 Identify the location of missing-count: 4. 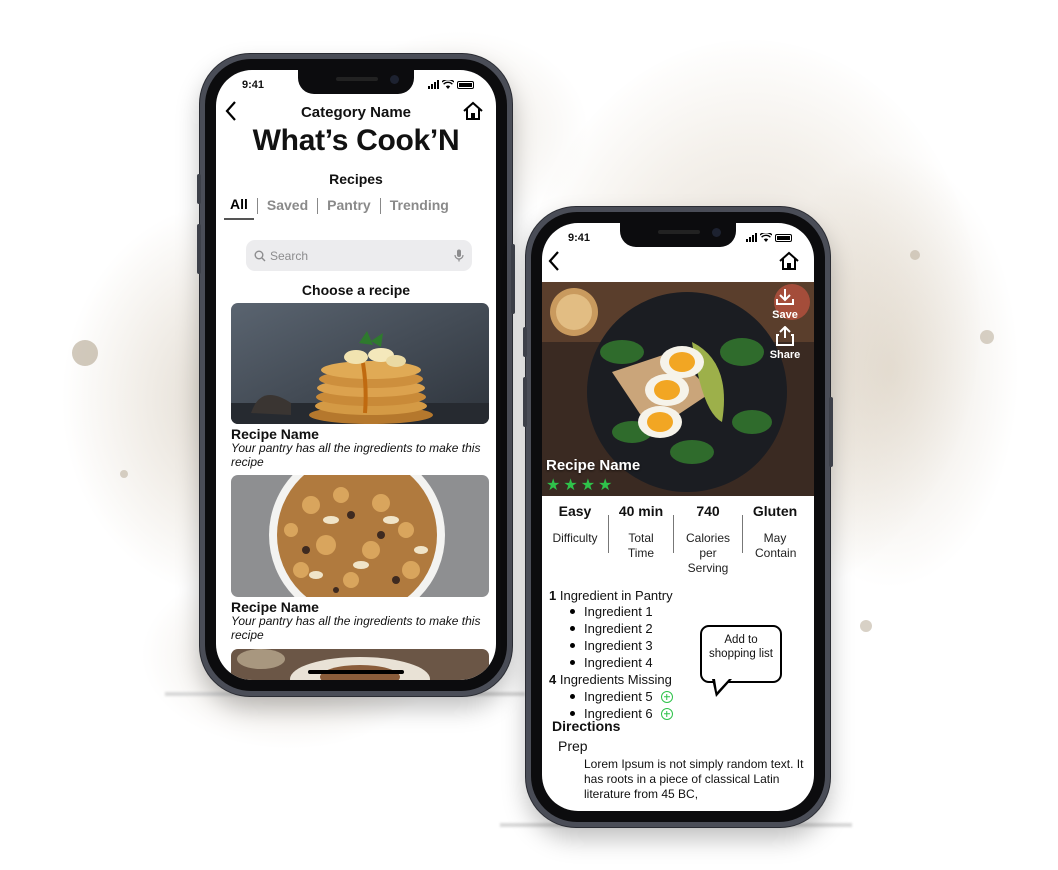
(553, 679).